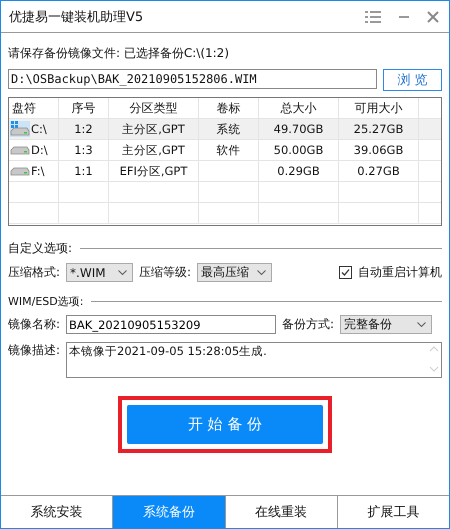 The image size is (450, 529). What do you see at coordinates (228, 150) in the screenshot?
I see `table-cell: 软件` at bounding box center [228, 150].